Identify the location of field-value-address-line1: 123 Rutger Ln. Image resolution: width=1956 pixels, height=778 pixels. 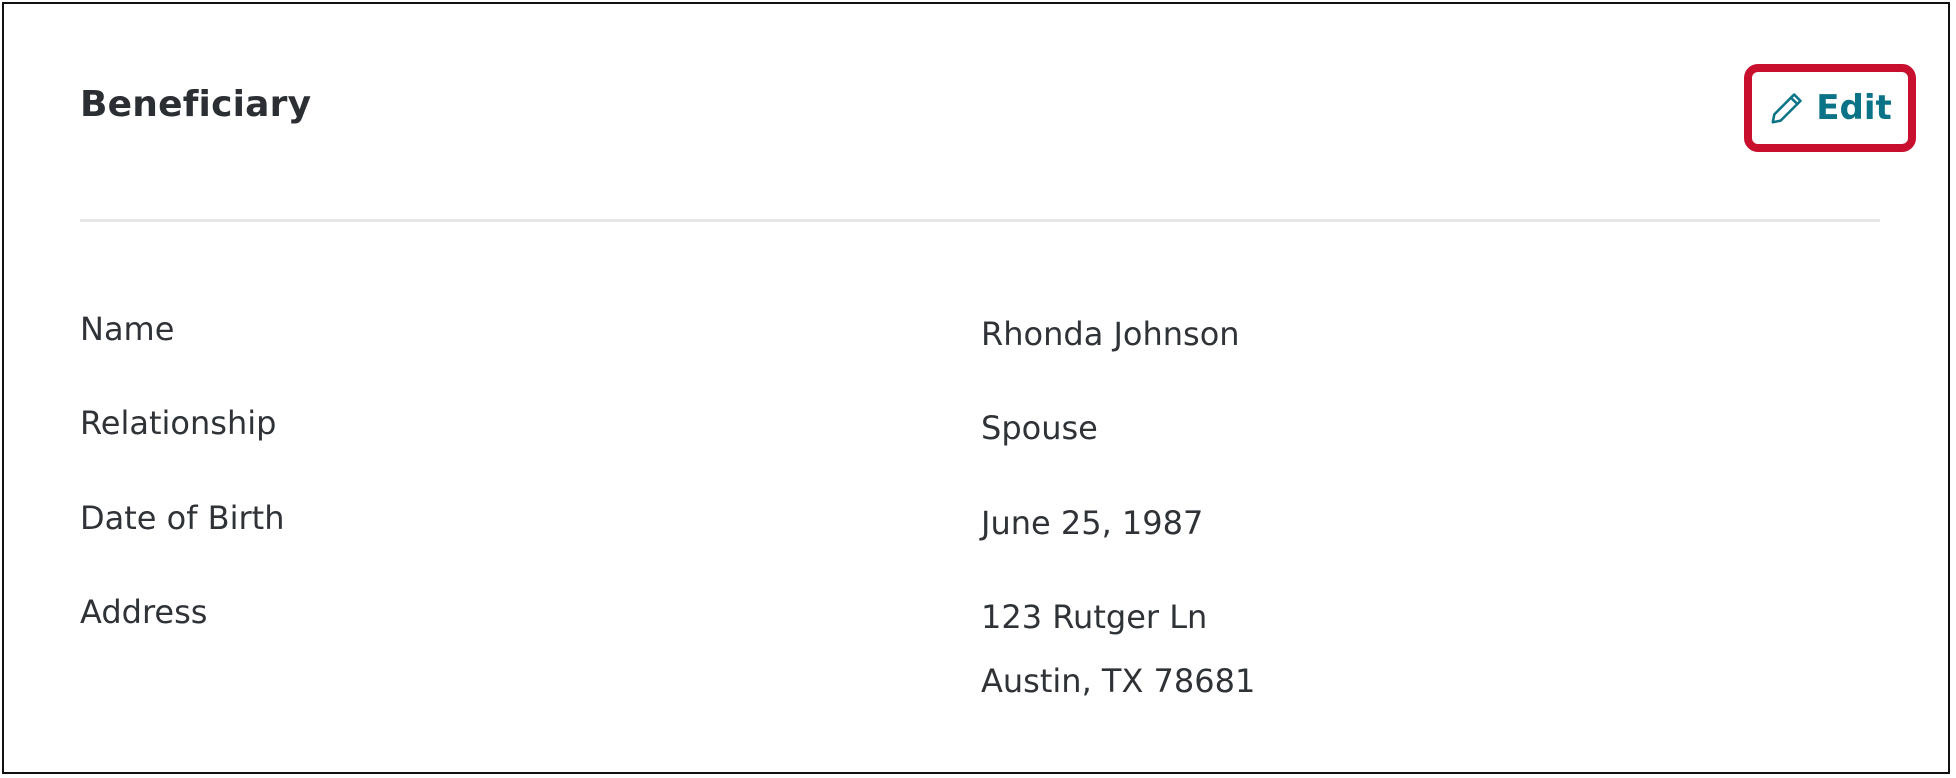
(1094, 617).